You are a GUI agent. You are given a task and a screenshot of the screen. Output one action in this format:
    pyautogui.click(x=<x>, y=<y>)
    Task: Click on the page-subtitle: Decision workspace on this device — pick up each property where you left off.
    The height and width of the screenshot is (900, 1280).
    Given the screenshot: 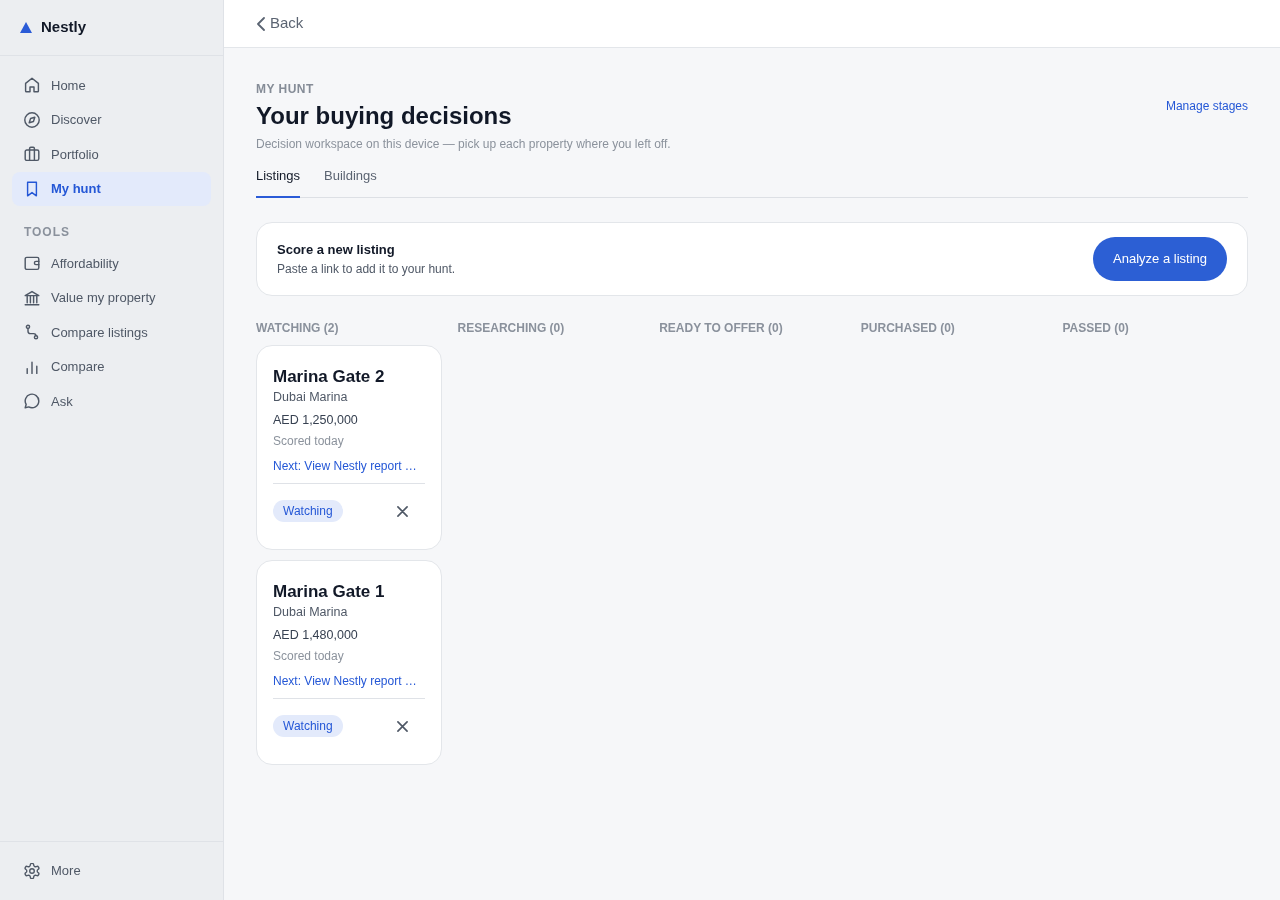 What is the action you would take?
    pyautogui.click(x=463, y=144)
    